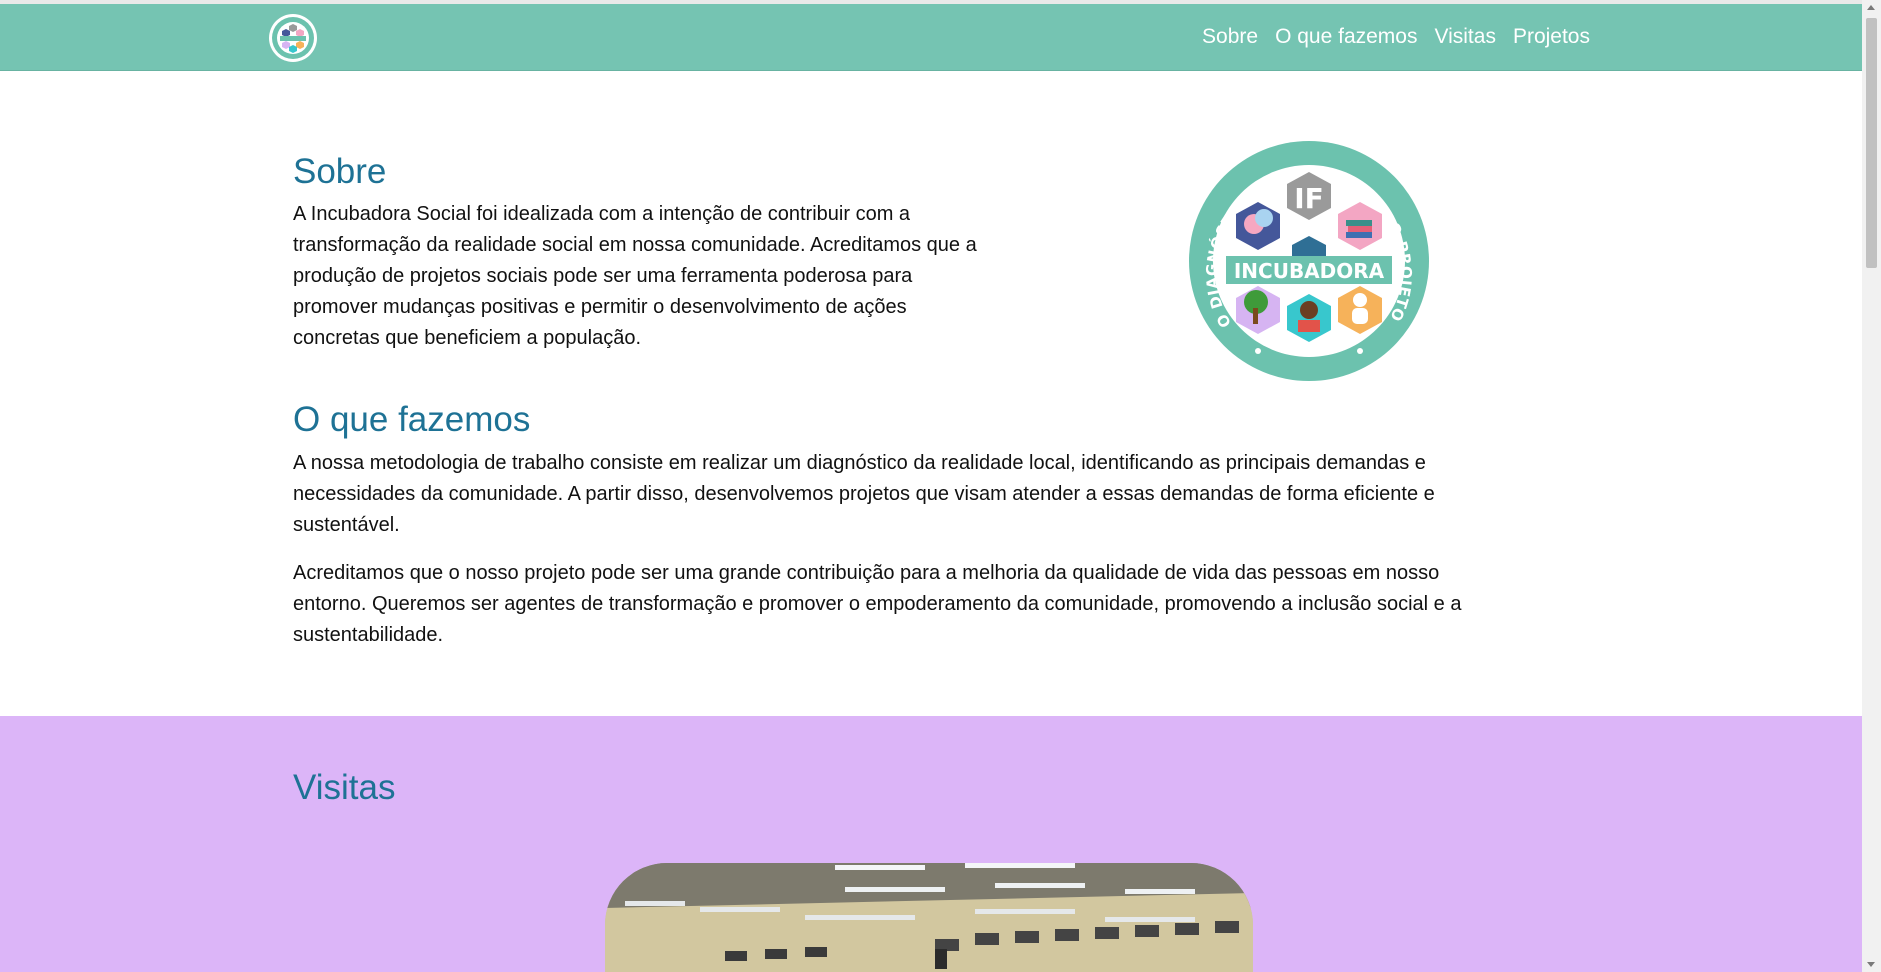  Describe the element at coordinates (346, 525) in the screenshot. I see `paragraph-line: sustentável.` at that location.